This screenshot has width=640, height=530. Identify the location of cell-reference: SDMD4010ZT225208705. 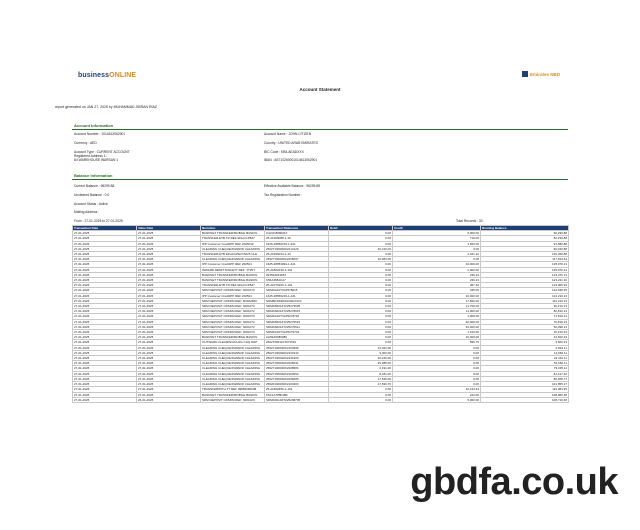
(296, 399).